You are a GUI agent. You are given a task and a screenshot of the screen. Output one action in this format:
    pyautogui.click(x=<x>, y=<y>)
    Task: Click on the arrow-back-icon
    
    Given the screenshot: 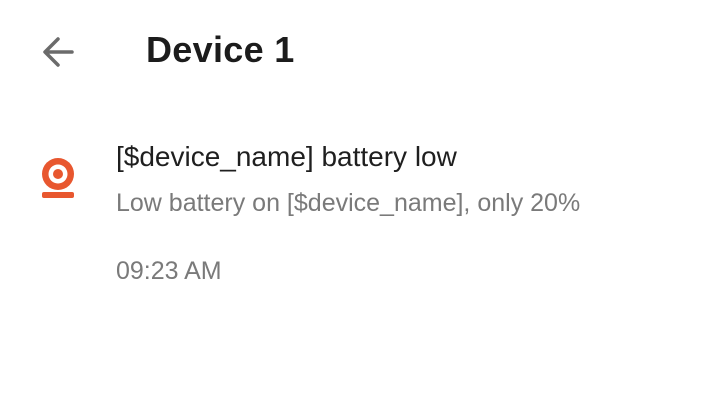 What is the action you would take?
    pyautogui.click(x=58, y=52)
    